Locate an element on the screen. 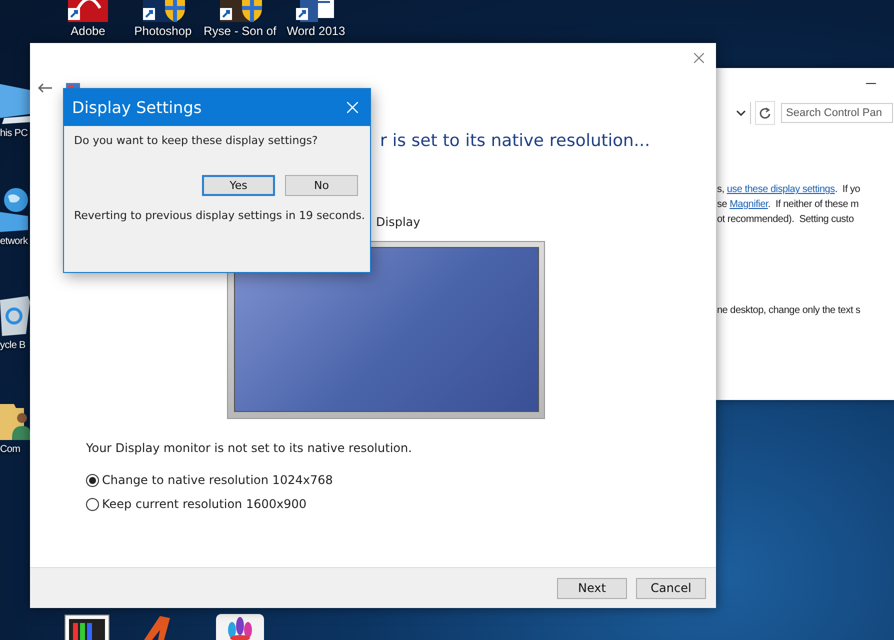  status-message: Your Display monitor is not set to its native resolution. is located at coordinates (249, 448).